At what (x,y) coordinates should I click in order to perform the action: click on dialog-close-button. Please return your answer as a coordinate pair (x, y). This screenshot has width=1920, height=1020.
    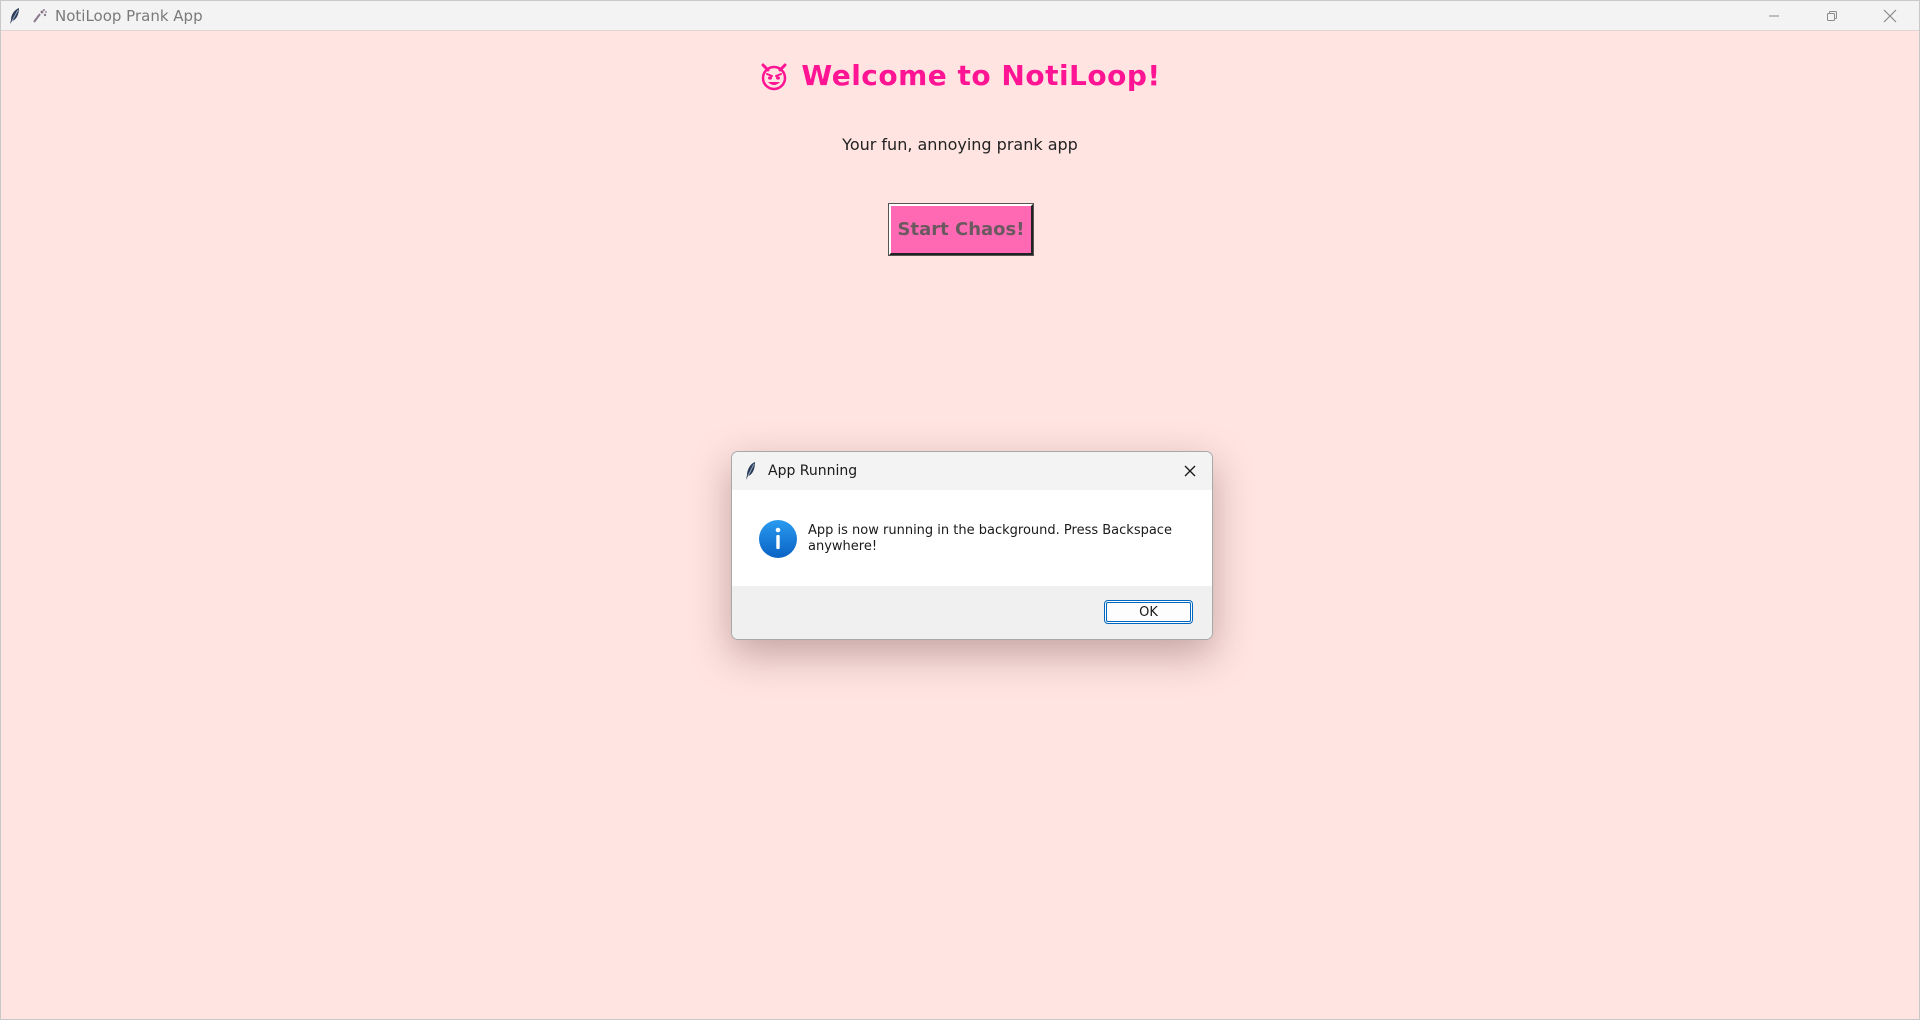
    Looking at the image, I should click on (1190, 471).